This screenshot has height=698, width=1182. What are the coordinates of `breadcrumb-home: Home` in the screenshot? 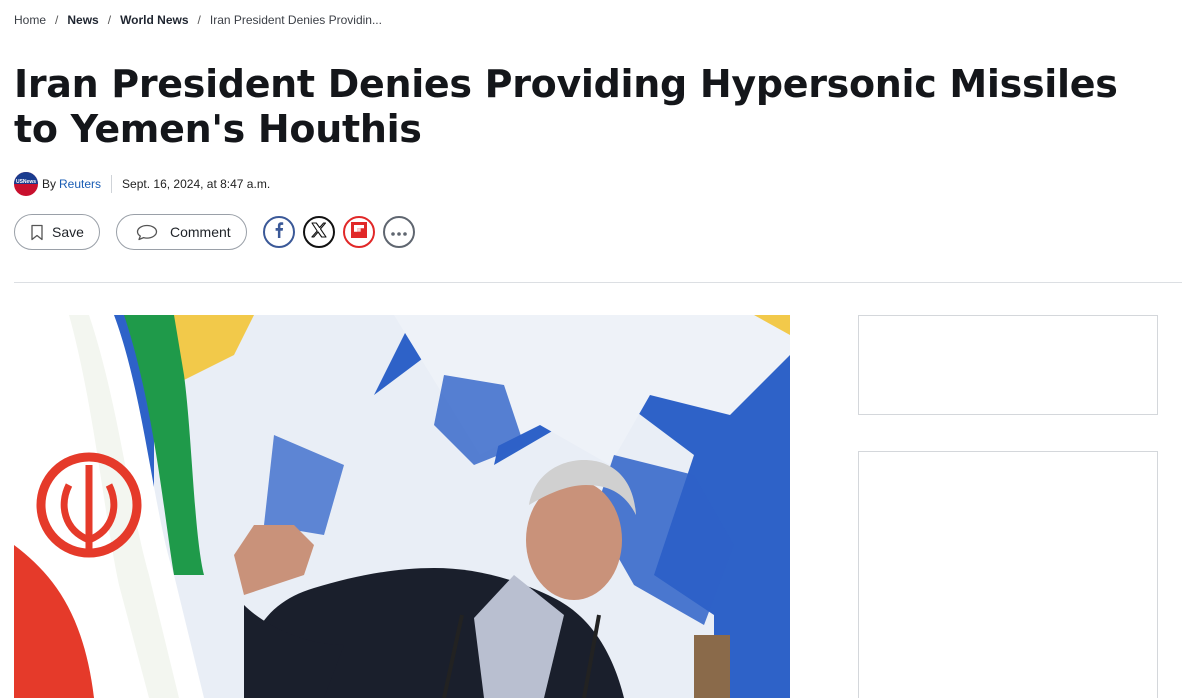 It's located at (30, 20).